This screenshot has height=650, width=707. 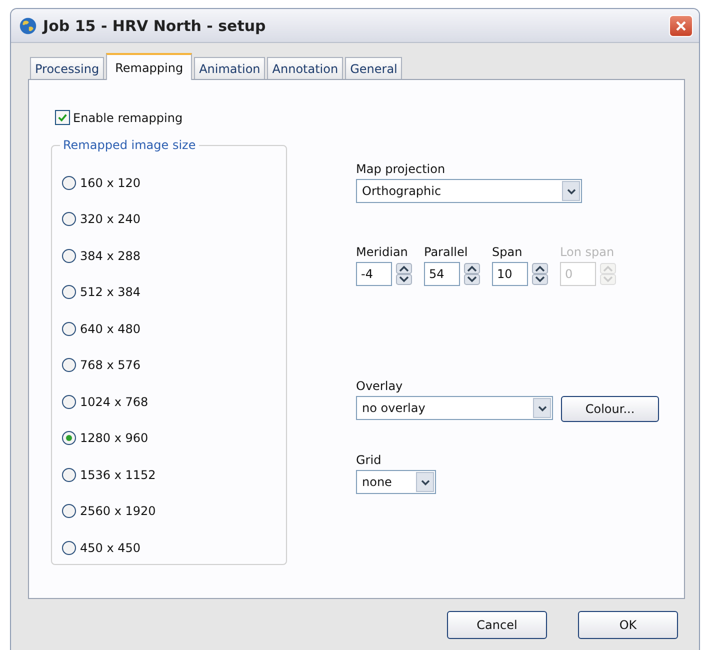 What do you see at coordinates (469, 191) in the screenshot?
I see `projection-dropdown: Orthographic` at bounding box center [469, 191].